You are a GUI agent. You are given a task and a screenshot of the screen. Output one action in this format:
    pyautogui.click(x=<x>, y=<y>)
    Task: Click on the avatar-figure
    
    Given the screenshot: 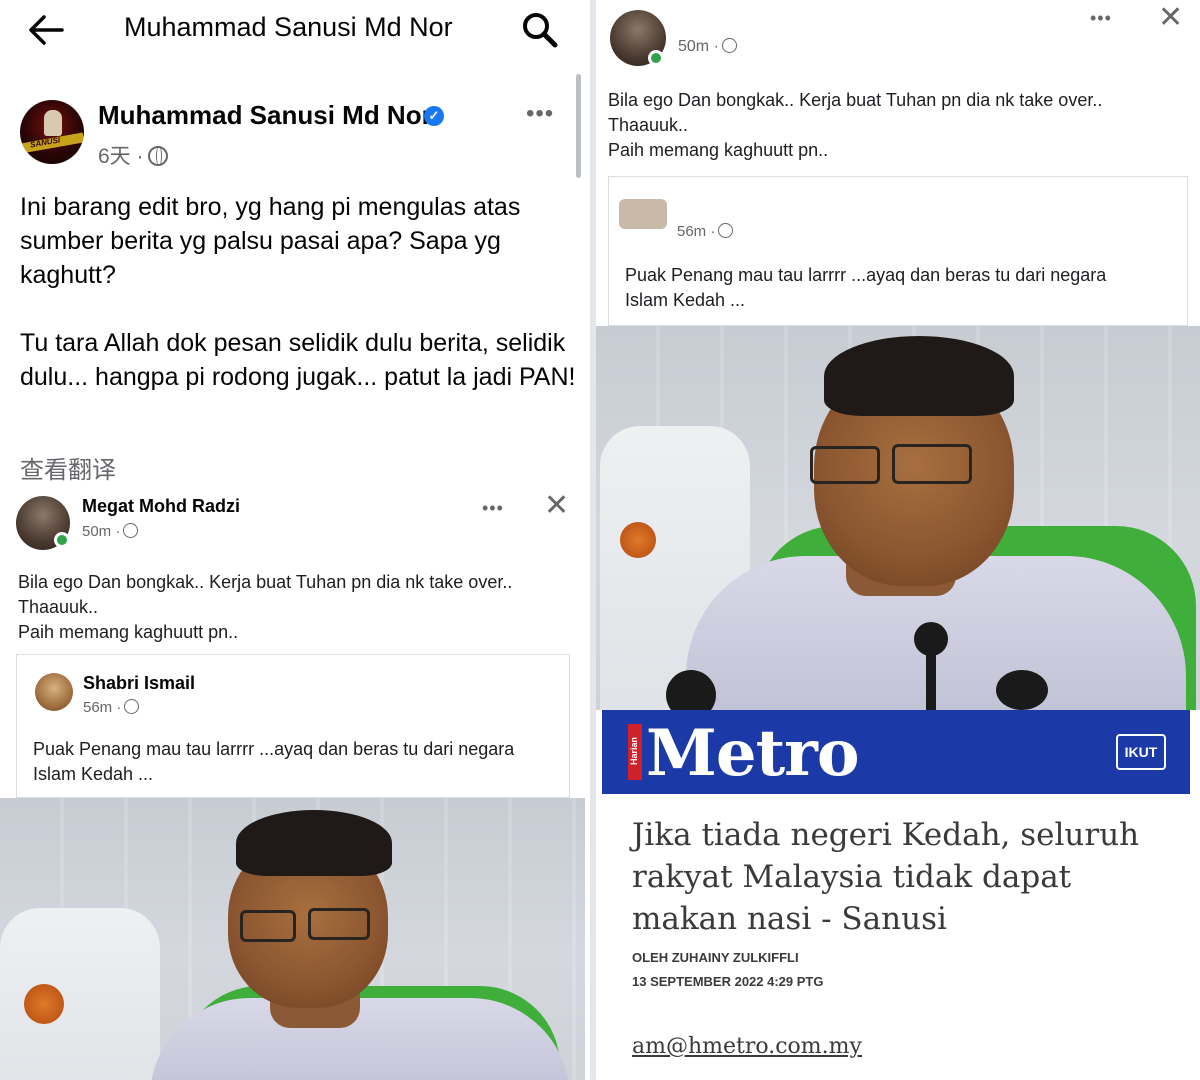 What is the action you would take?
    pyautogui.click(x=53, y=123)
    